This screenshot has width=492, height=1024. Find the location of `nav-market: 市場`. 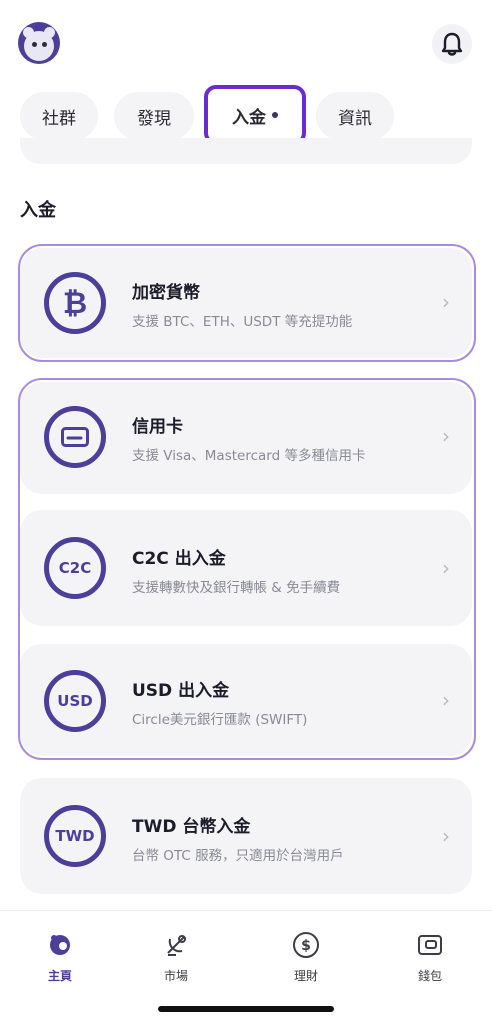

nav-market: 市場 is located at coordinates (176, 956).